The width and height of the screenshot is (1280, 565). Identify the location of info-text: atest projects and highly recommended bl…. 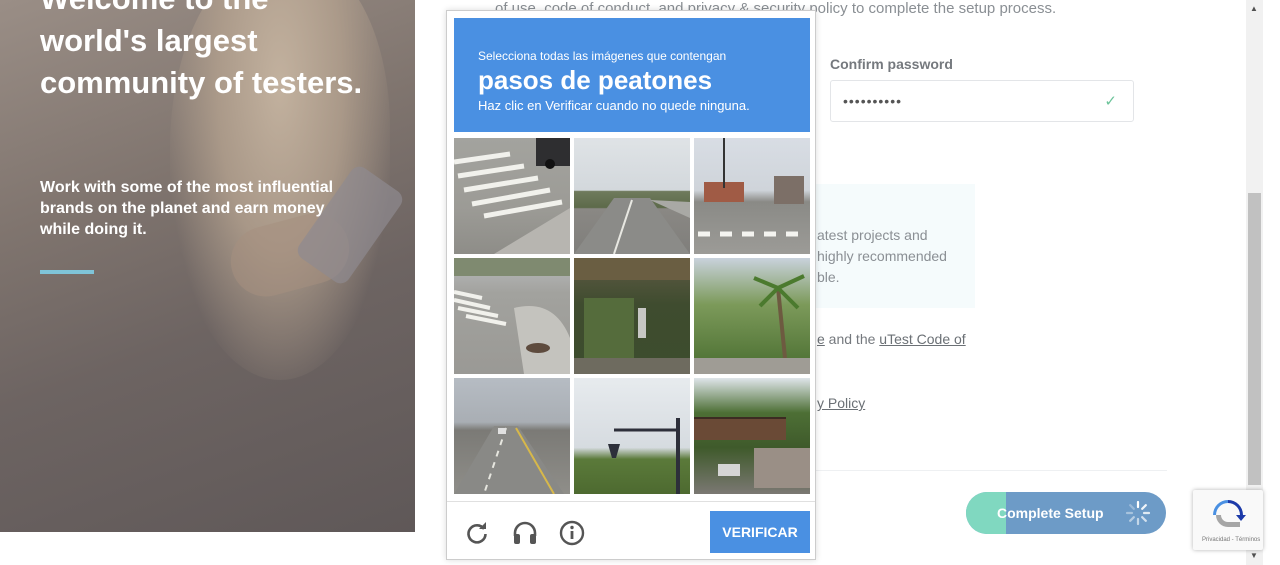
(882, 256).